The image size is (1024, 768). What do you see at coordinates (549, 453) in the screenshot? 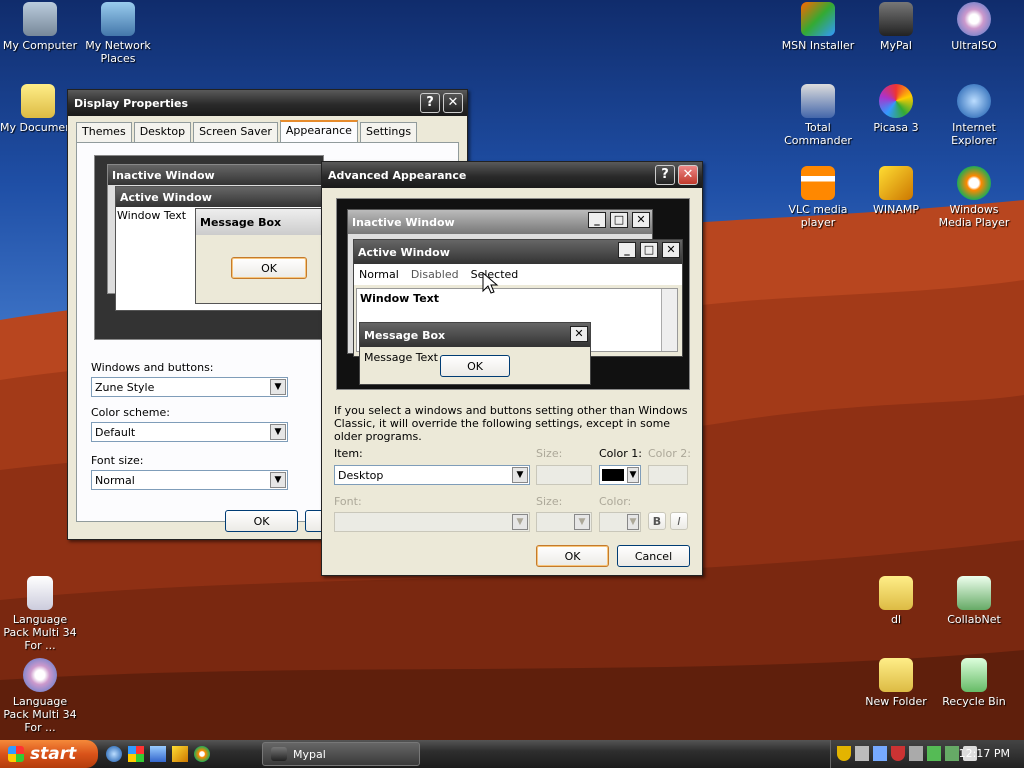
I see `size-label: Size:` at bounding box center [549, 453].